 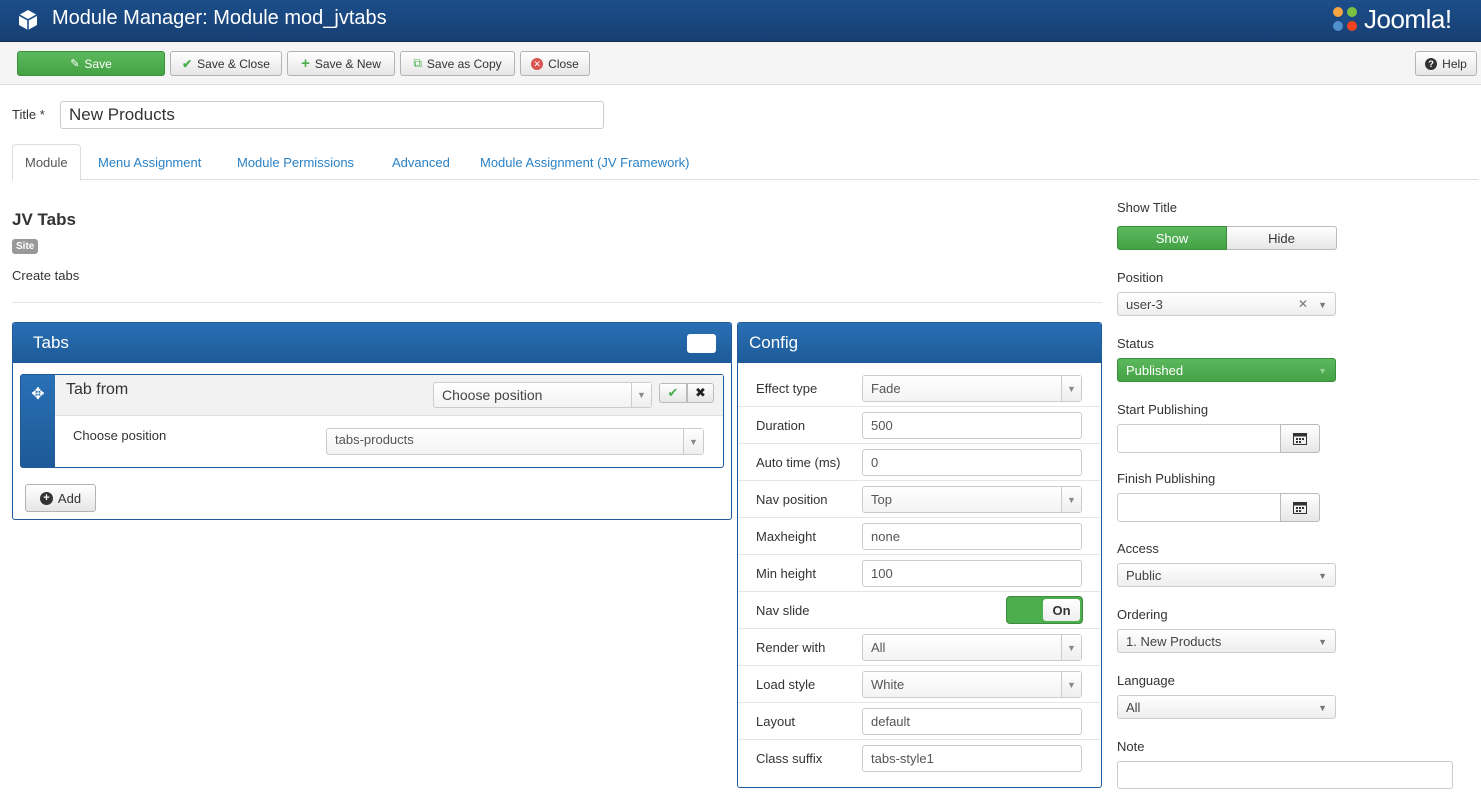 What do you see at coordinates (389, 395) in the screenshot?
I see `tab-item-header: Tab from Choose position ▼ ✔ ✖` at bounding box center [389, 395].